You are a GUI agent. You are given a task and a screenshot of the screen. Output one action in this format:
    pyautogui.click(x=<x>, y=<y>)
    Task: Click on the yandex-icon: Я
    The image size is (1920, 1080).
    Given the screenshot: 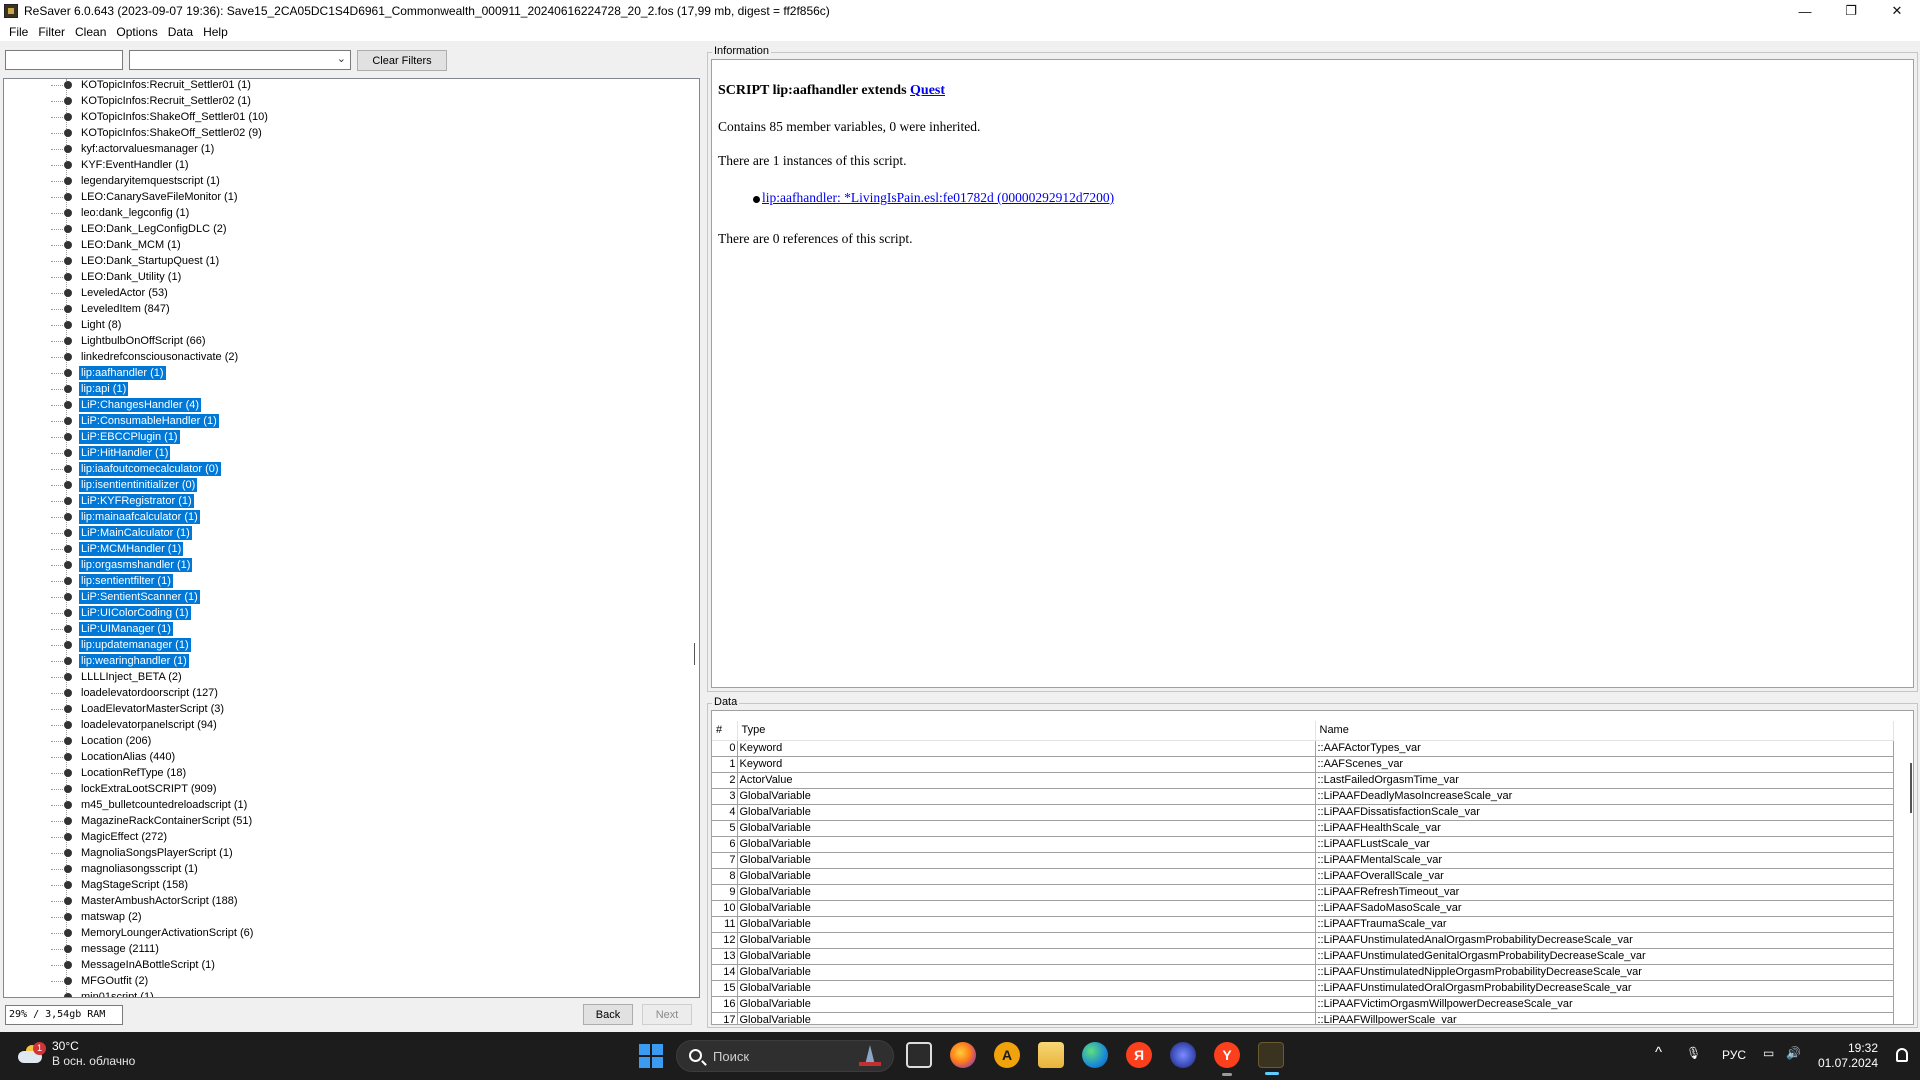 What is the action you would take?
    pyautogui.click(x=1139, y=1055)
    